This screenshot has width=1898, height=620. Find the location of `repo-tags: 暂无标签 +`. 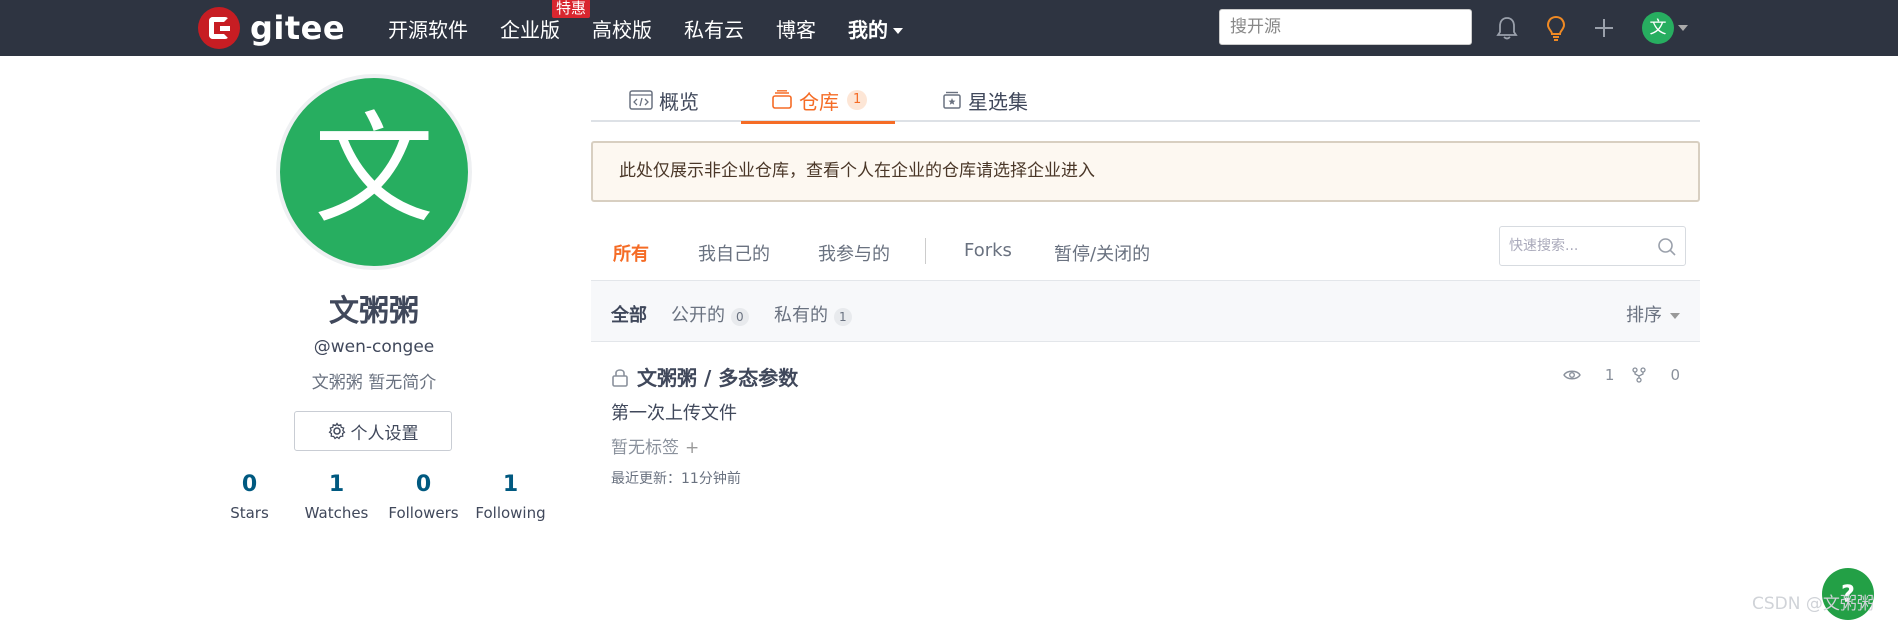

repo-tags: 暂无标签 + is located at coordinates (655, 445).